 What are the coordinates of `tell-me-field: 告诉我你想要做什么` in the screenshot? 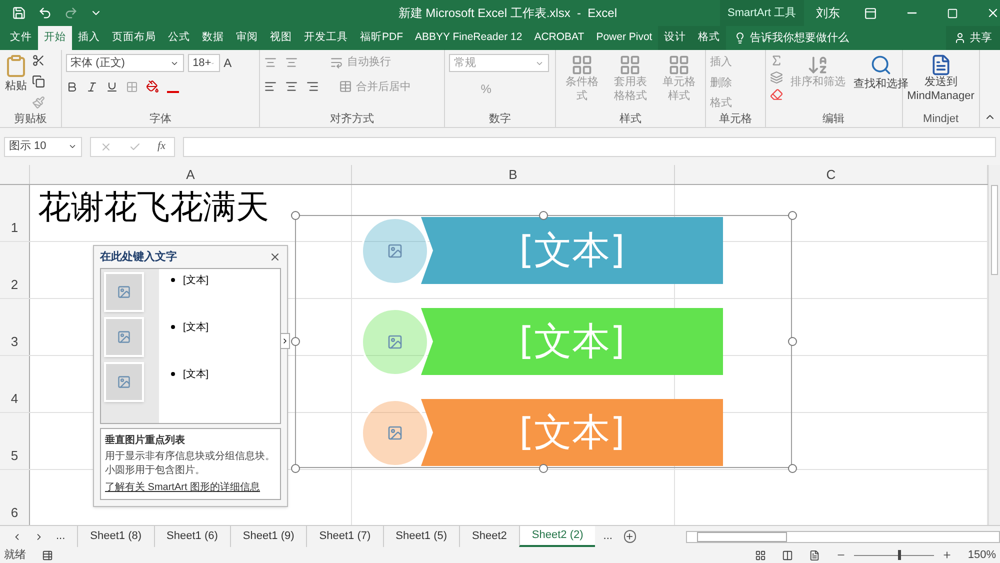 It's located at (800, 38).